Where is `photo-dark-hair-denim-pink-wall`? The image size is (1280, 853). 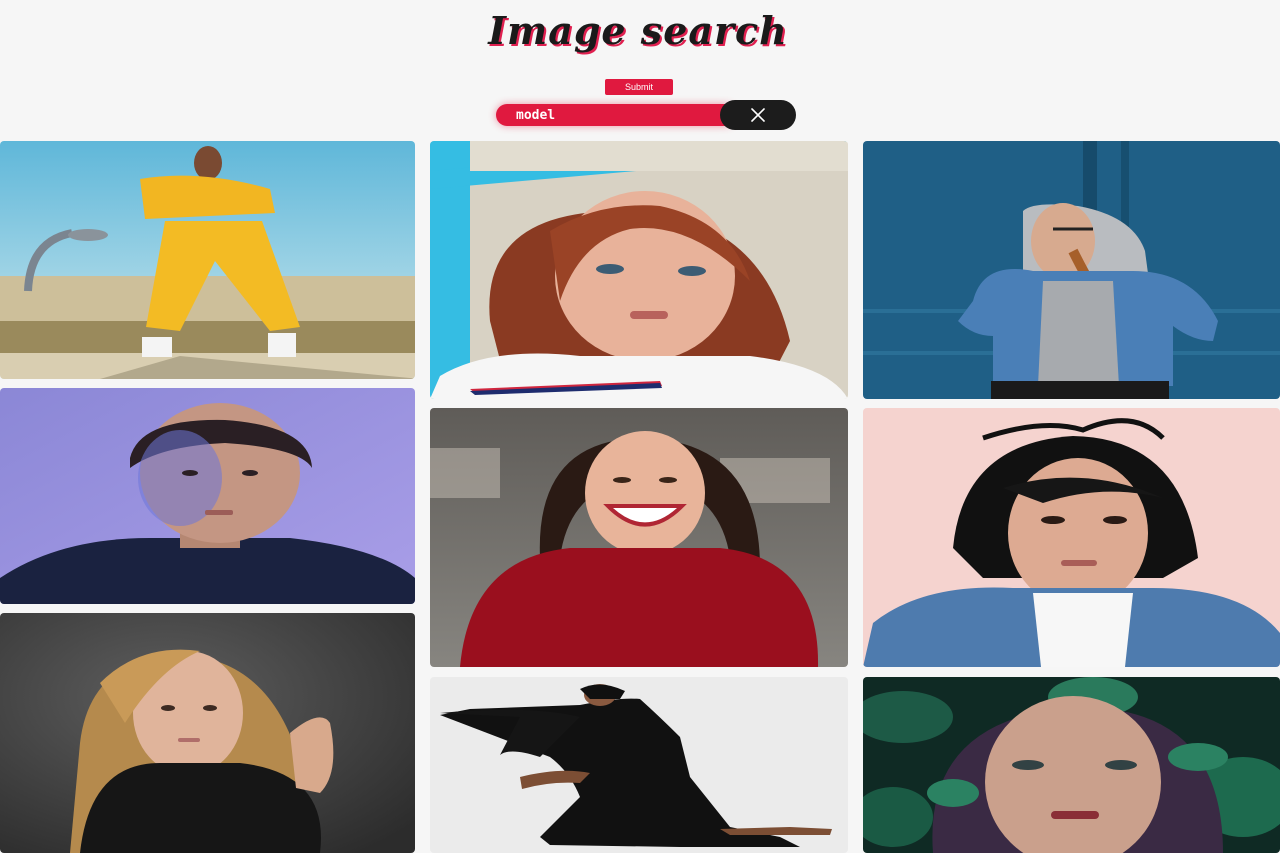 photo-dark-hair-denim-pink-wall is located at coordinates (1071, 537).